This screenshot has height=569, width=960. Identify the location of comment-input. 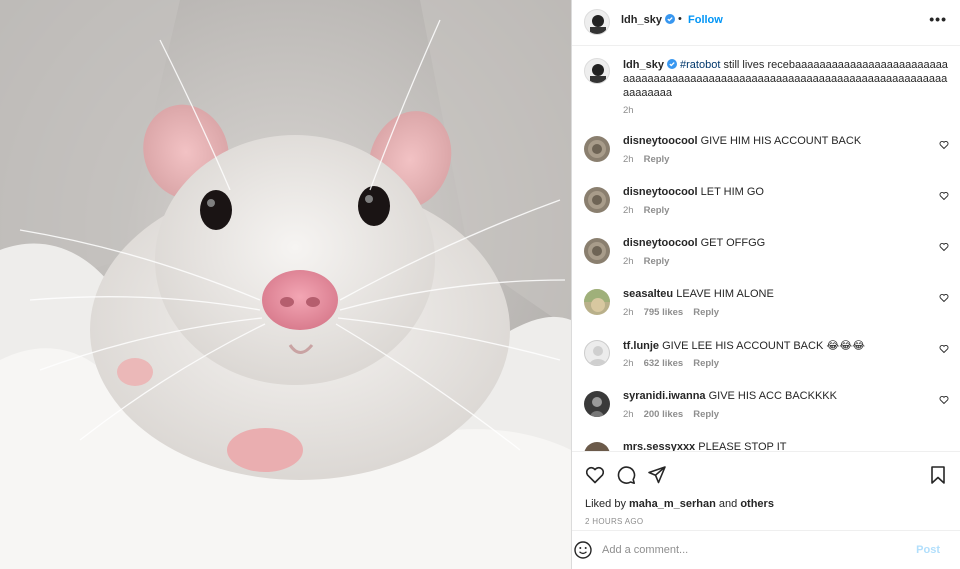
(752, 550).